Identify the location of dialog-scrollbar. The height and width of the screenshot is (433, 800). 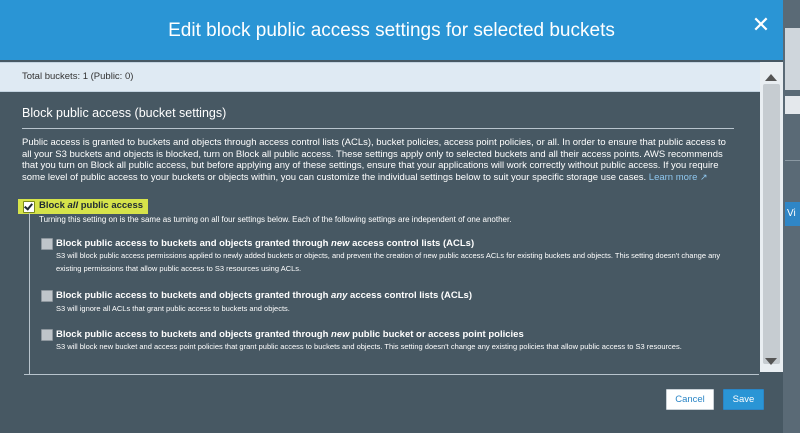
(771, 217).